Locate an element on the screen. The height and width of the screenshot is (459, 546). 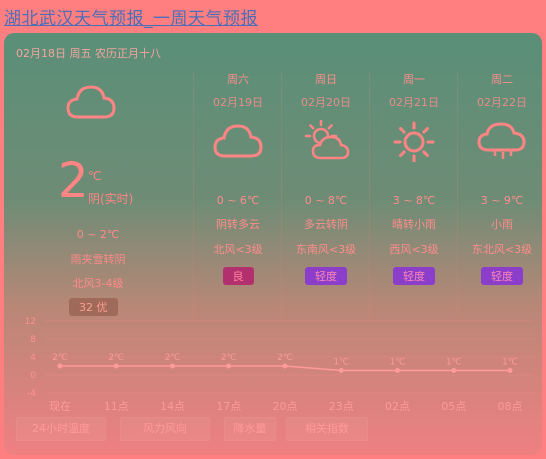
current-condition: 阴(实时) is located at coordinates (111, 199).